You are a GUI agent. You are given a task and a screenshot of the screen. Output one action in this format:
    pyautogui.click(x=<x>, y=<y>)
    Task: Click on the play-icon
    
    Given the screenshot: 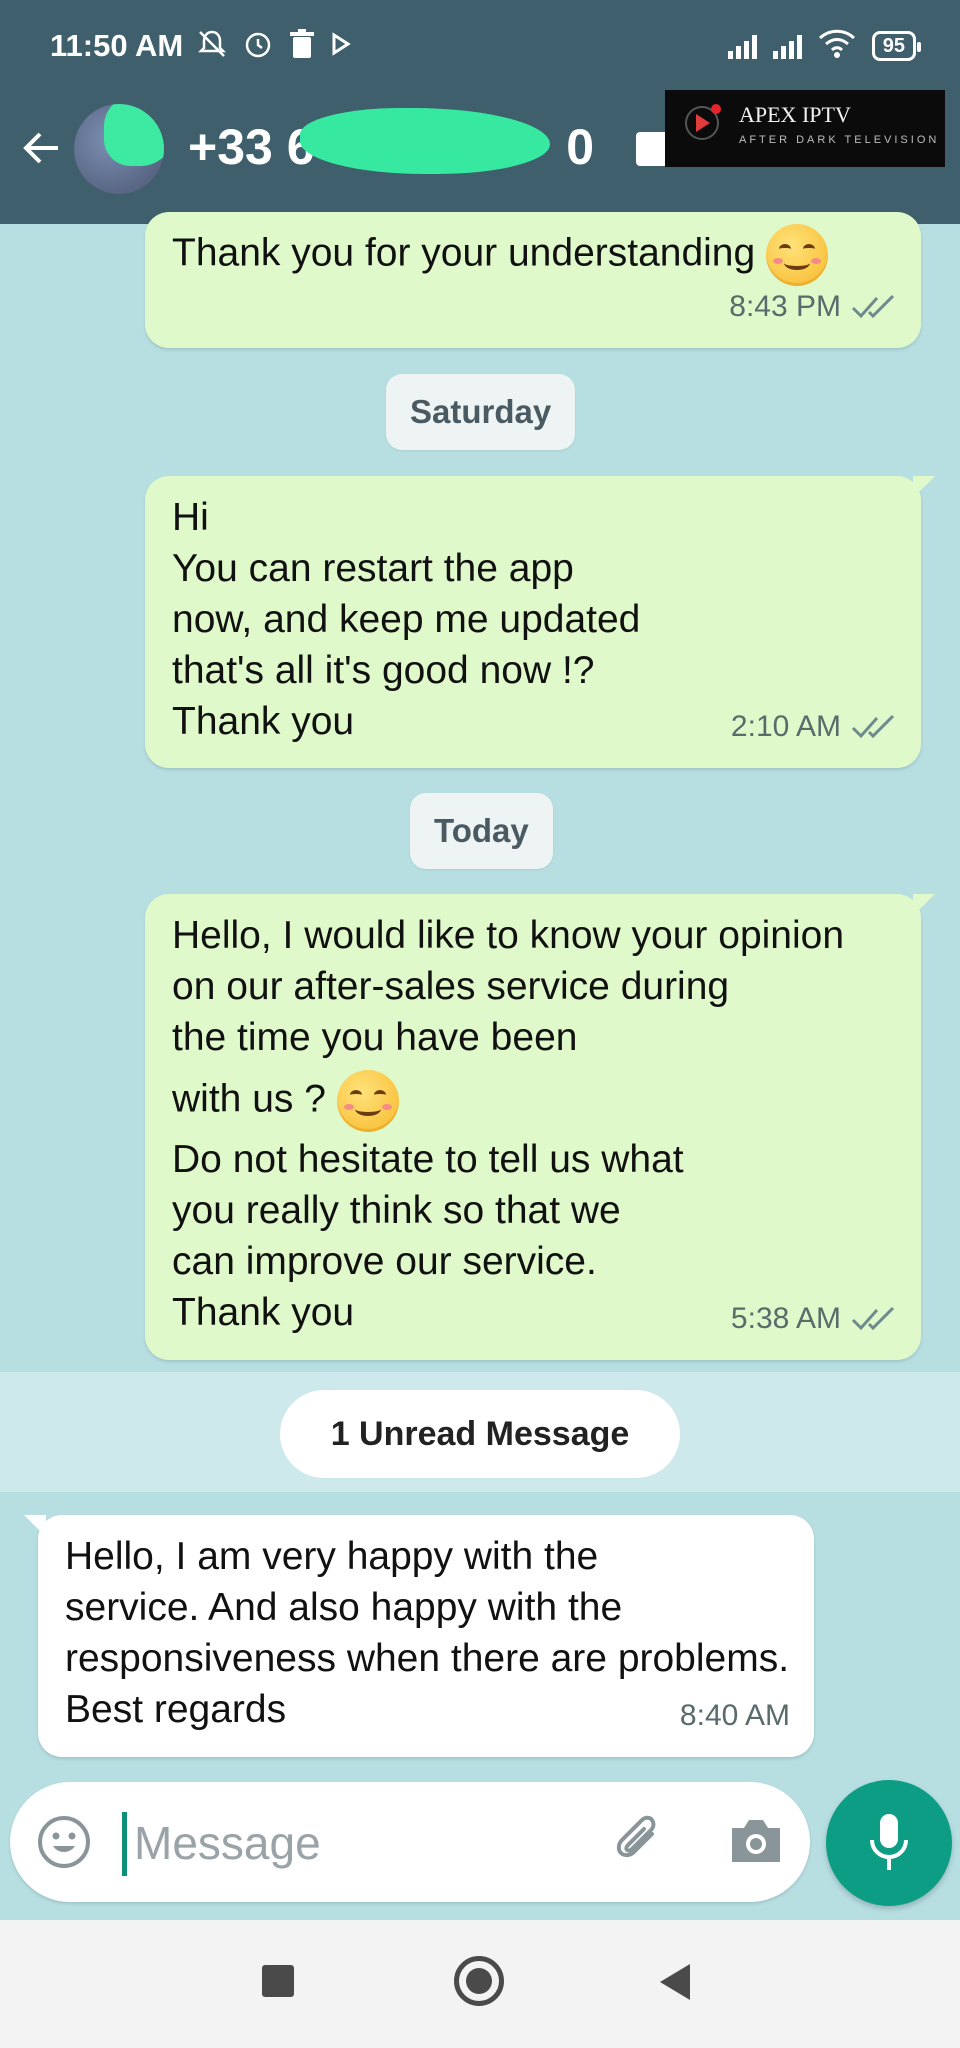 What is the action you would take?
    pyautogui.click(x=341, y=46)
    